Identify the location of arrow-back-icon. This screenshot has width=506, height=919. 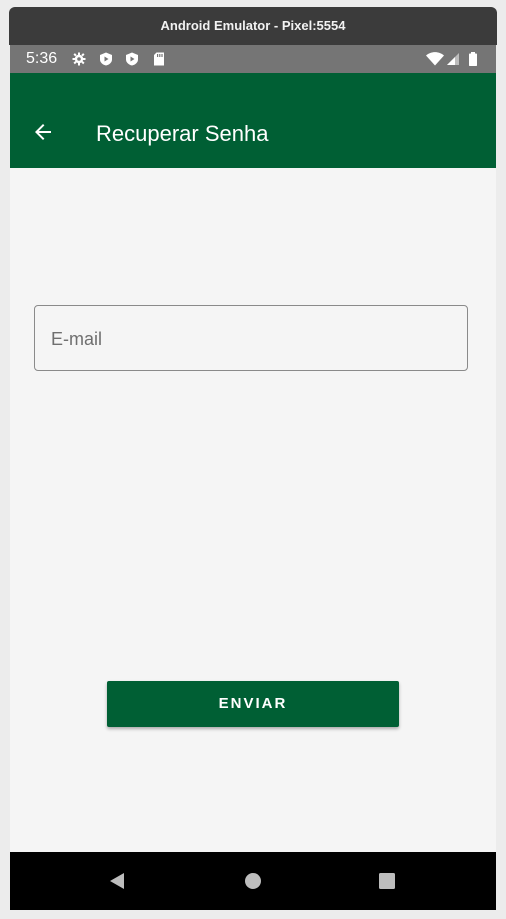
(43, 134).